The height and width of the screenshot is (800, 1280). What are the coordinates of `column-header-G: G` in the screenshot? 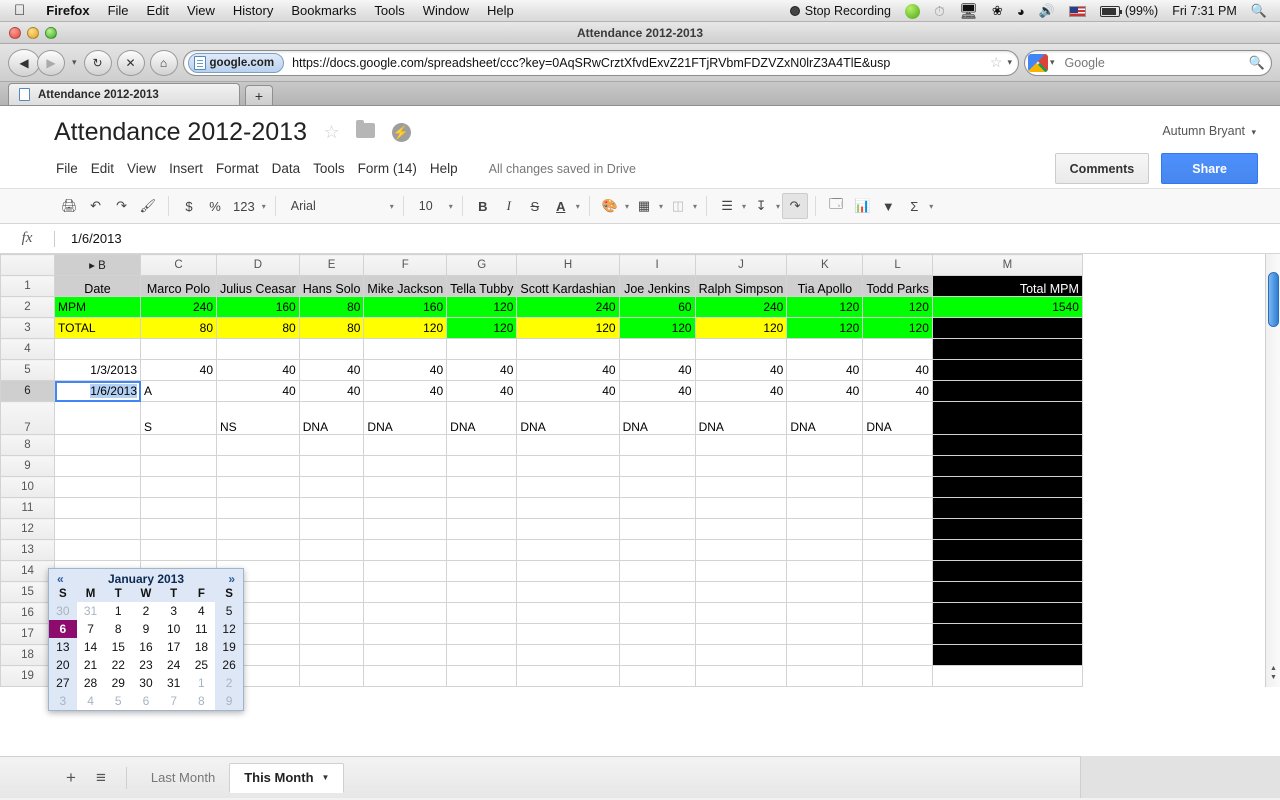 It's located at (482, 265).